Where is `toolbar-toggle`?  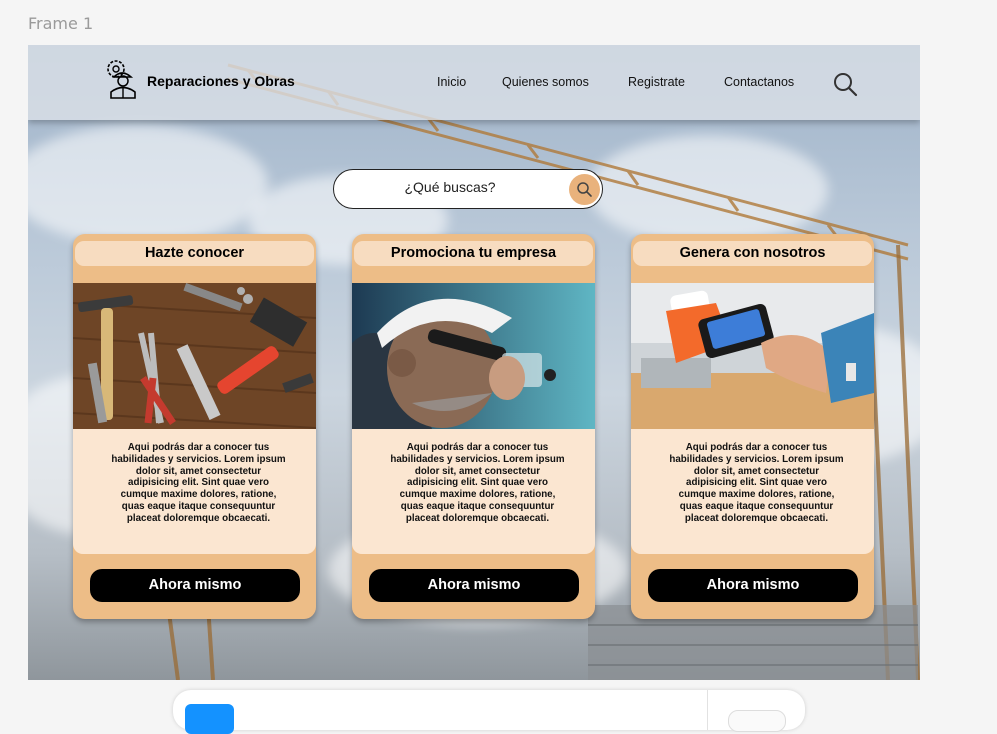 toolbar-toggle is located at coordinates (757, 721).